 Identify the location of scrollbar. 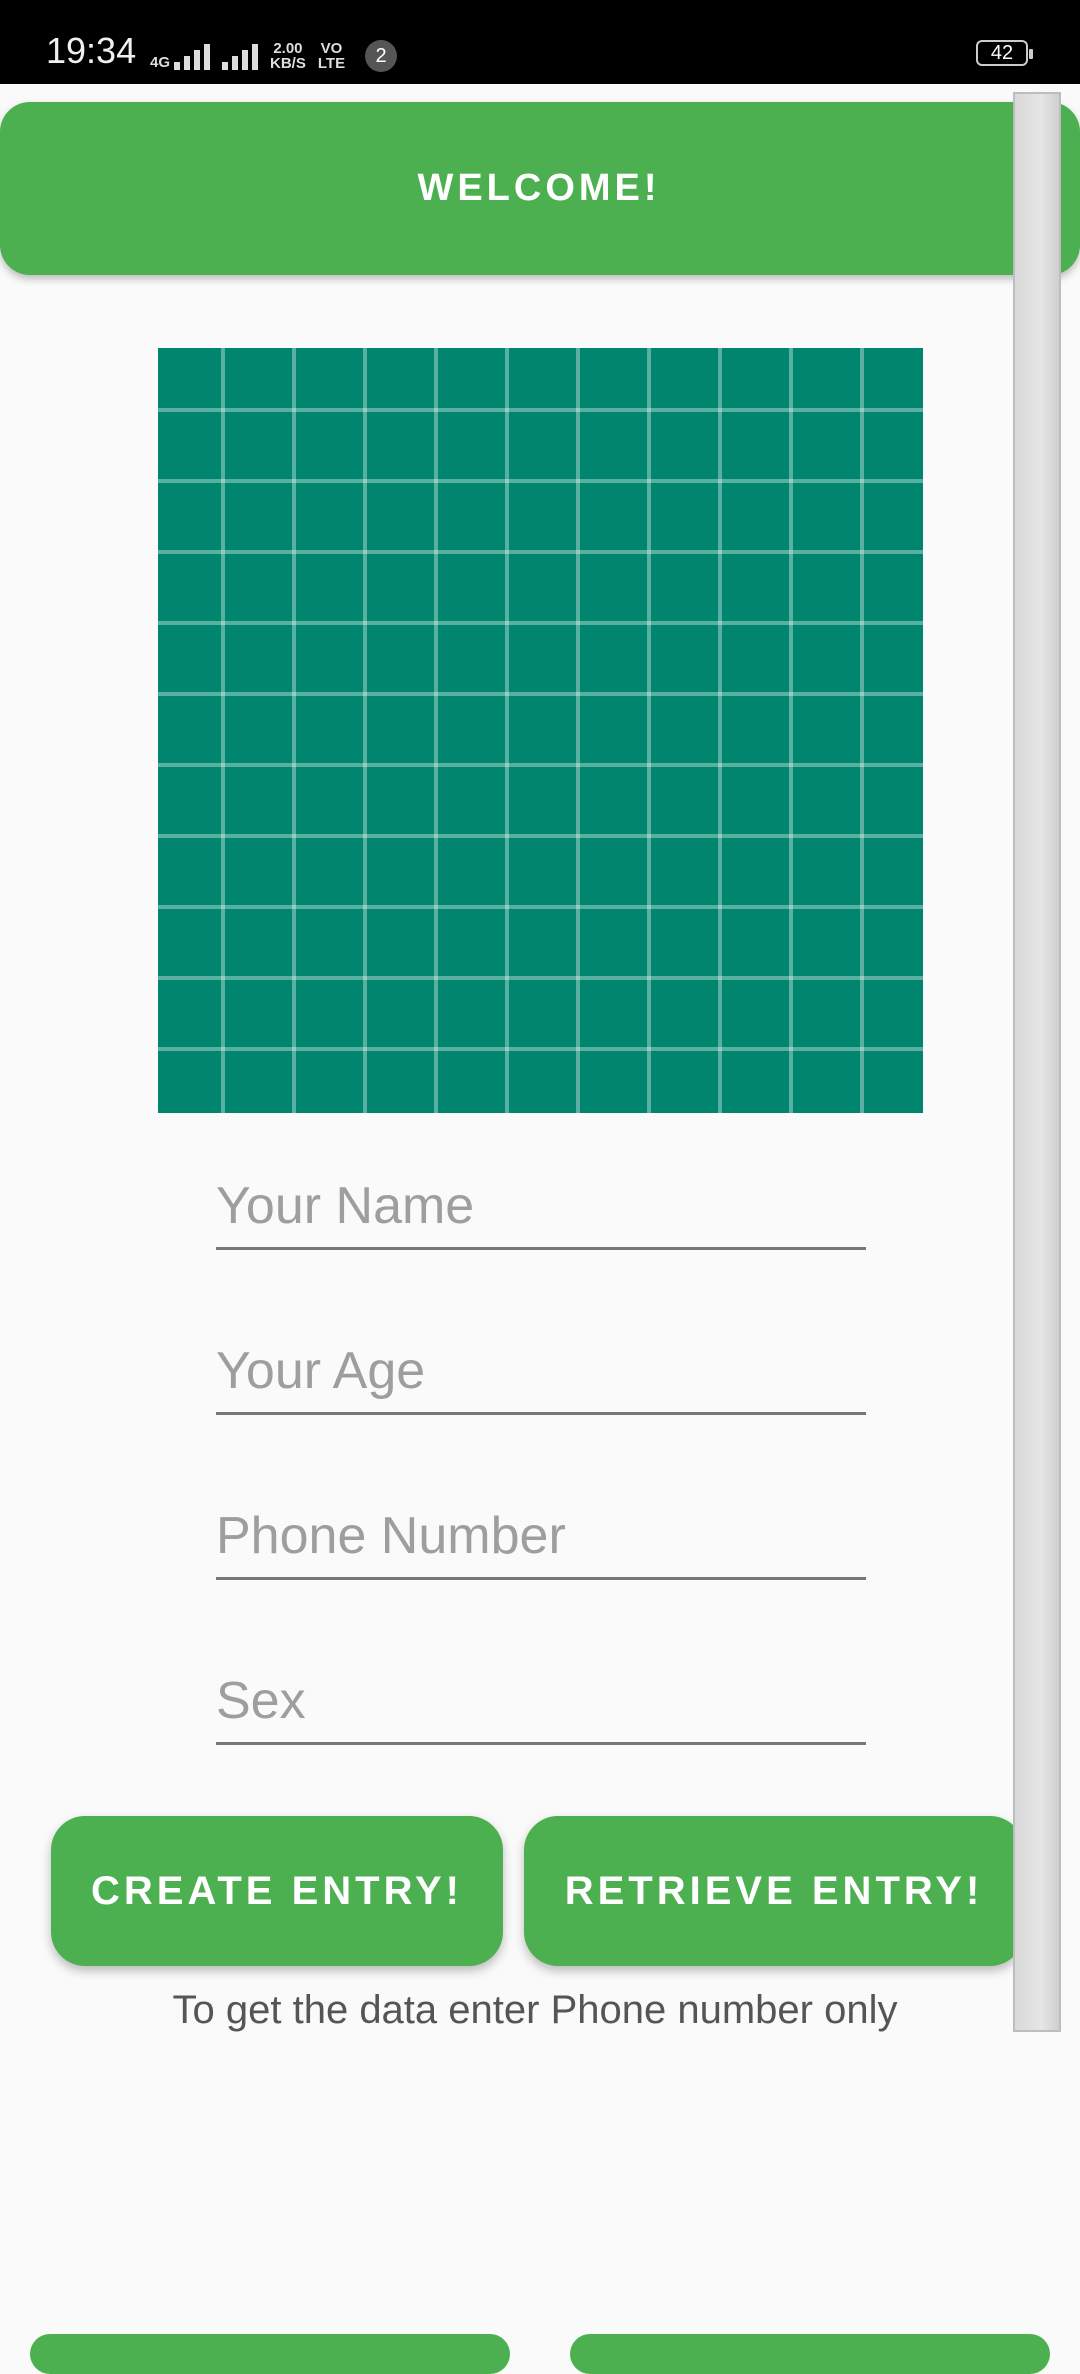
(1037, 1062).